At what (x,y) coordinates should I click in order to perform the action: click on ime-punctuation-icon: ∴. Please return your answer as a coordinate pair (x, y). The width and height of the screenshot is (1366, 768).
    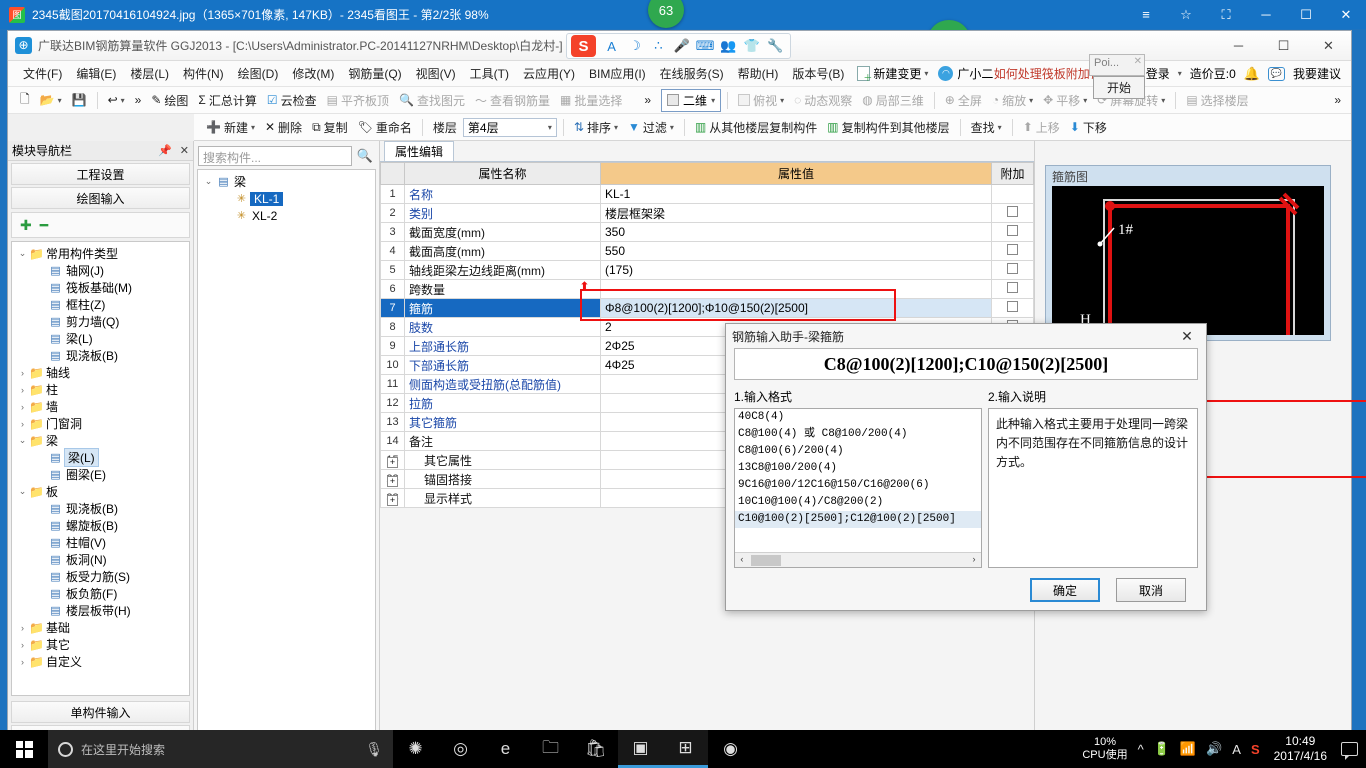
    Looking at the image, I should click on (658, 46).